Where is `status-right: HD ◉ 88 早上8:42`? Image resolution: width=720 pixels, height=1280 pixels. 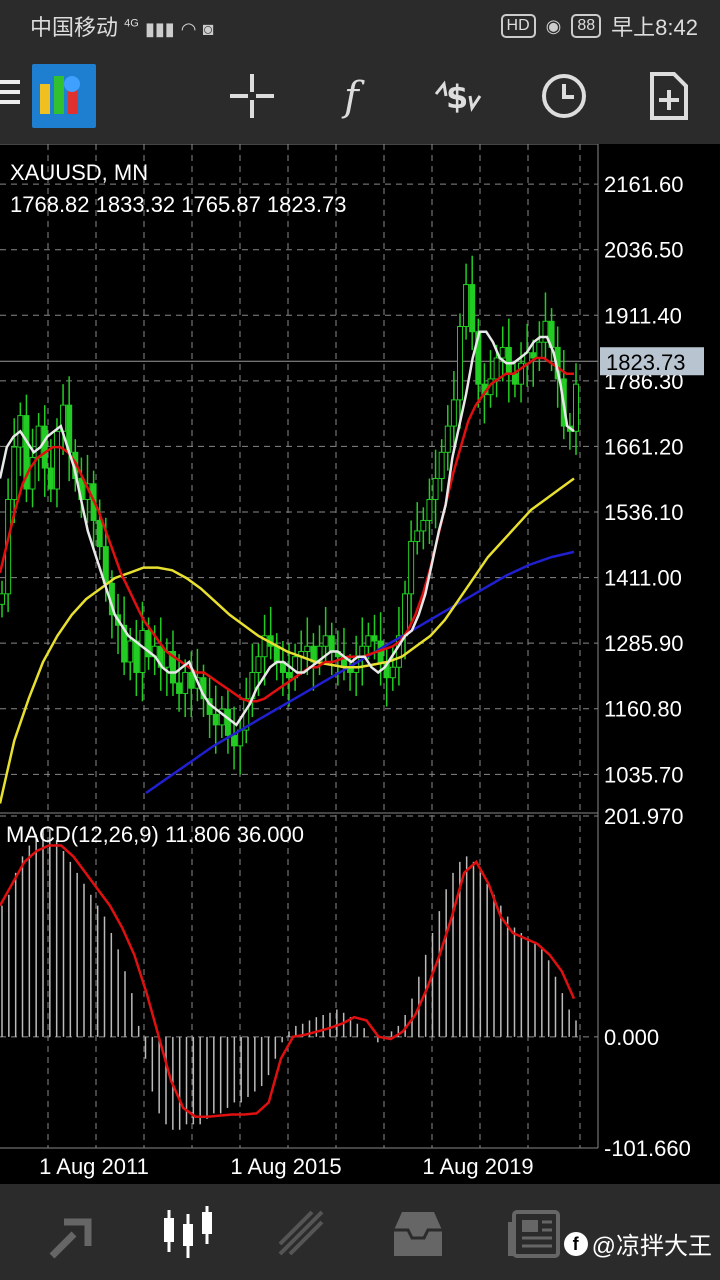 status-right: HD ◉ 88 早上8:42 is located at coordinates (599, 26).